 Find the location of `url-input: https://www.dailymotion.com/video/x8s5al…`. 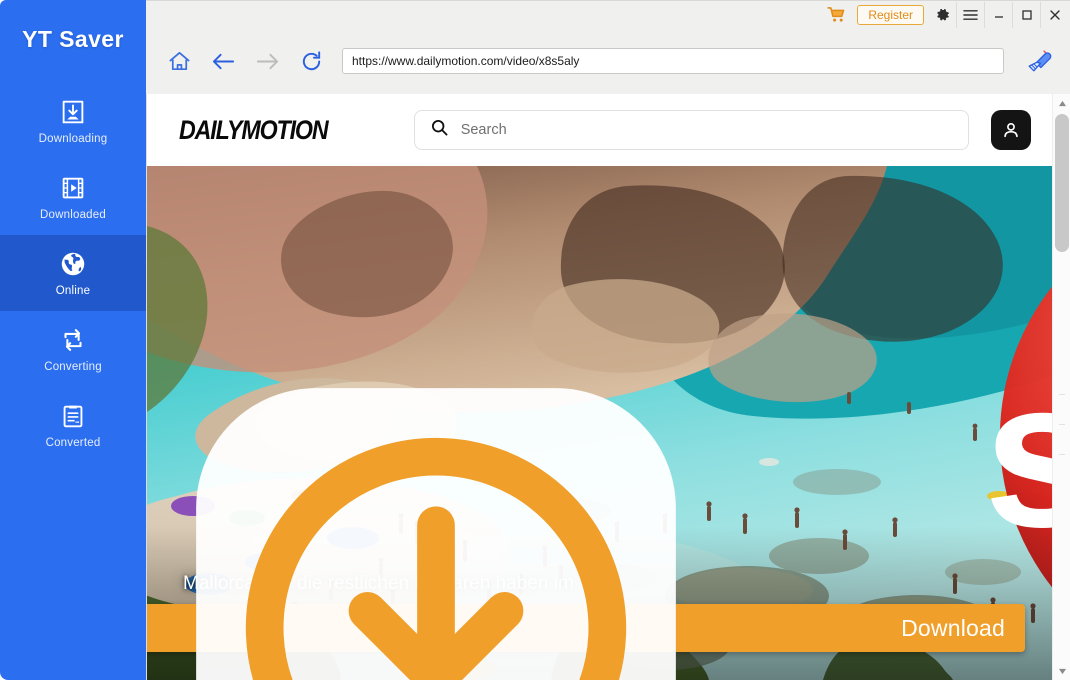

url-input: https://www.dailymotion.com/video/x8s5al… is located at coordinates (673, 61).